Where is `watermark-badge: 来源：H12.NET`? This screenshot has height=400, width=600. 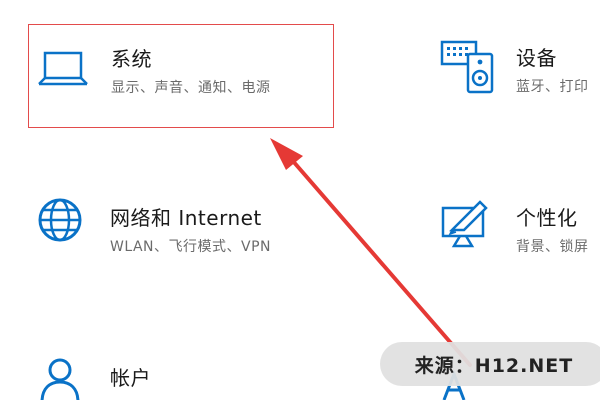
watermark-badge: 来源：H12.NET is located at coordinates (490, 364).